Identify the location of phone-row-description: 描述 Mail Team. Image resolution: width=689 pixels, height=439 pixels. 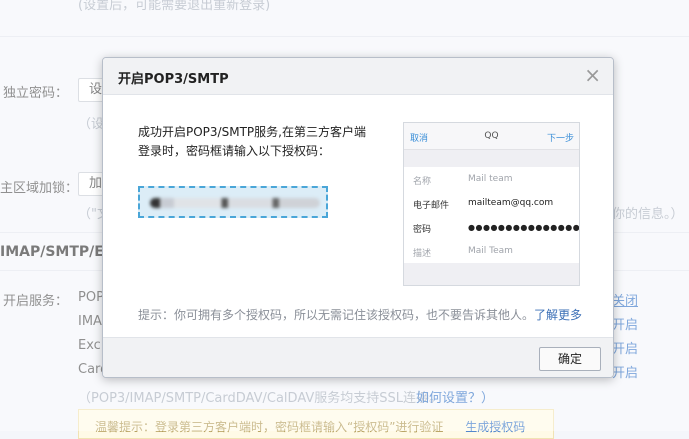
(491, 251).